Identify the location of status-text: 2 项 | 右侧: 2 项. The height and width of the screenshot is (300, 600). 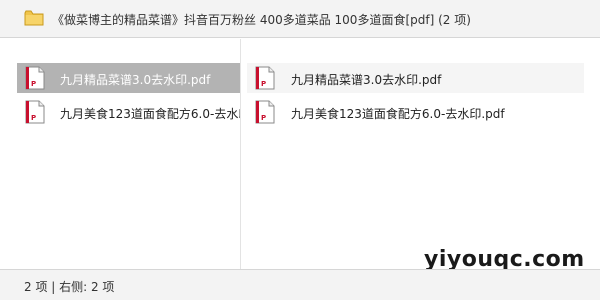
(69, 287).